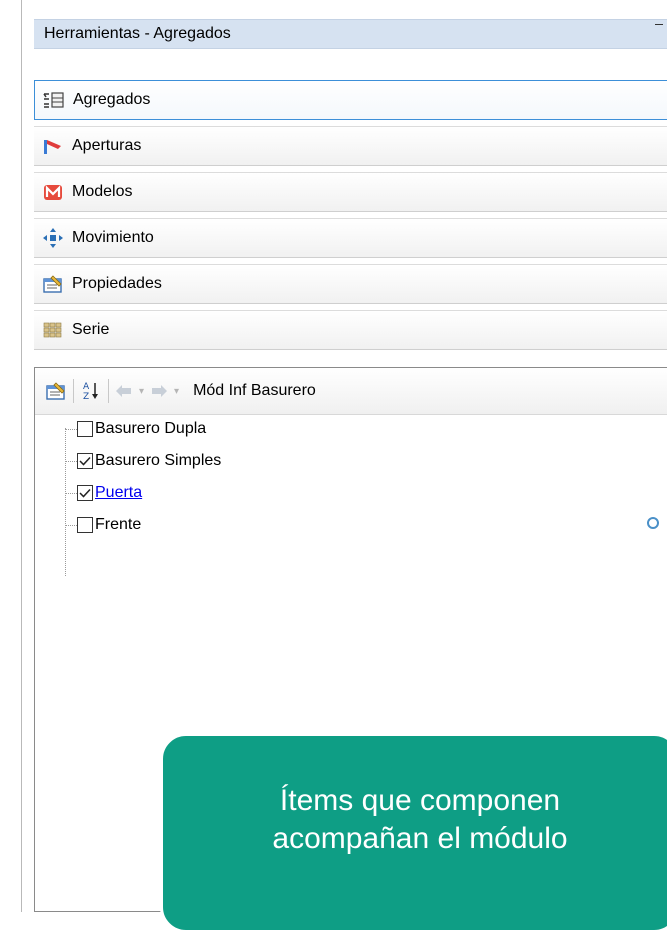 The height and width of the screenshot is (933, 667). What do you see at coordinates (123, 391) in the screenshot?
I see `back-arrow-icon` at bounding box center [123, 391].